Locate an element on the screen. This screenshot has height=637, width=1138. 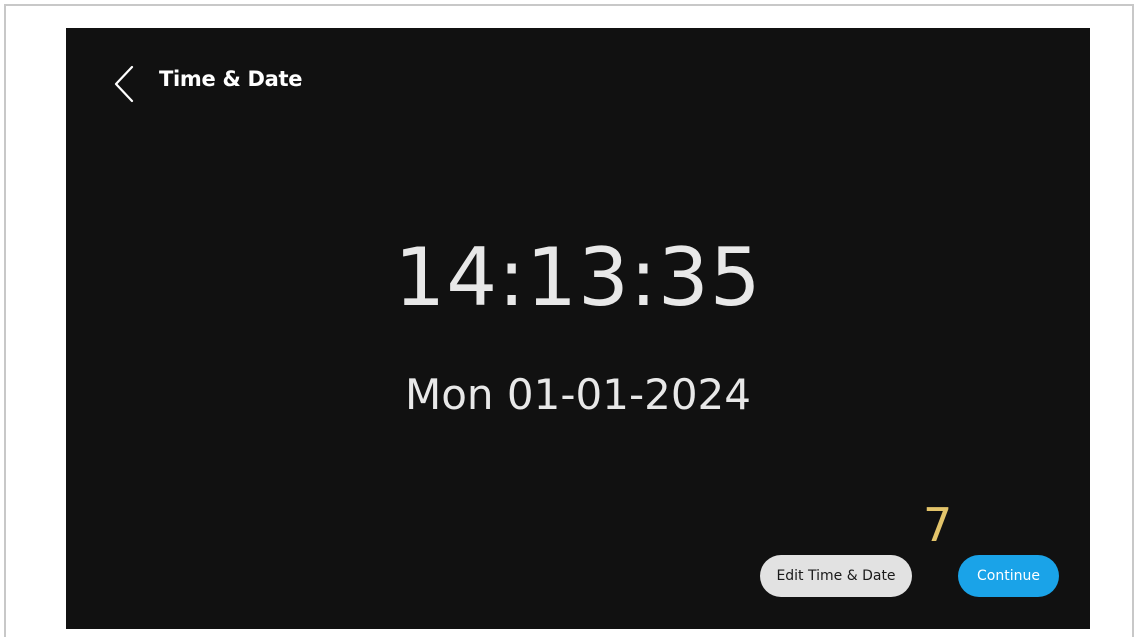
current-date: Mon 01-01-2024 is located at coordinates (578, 394).